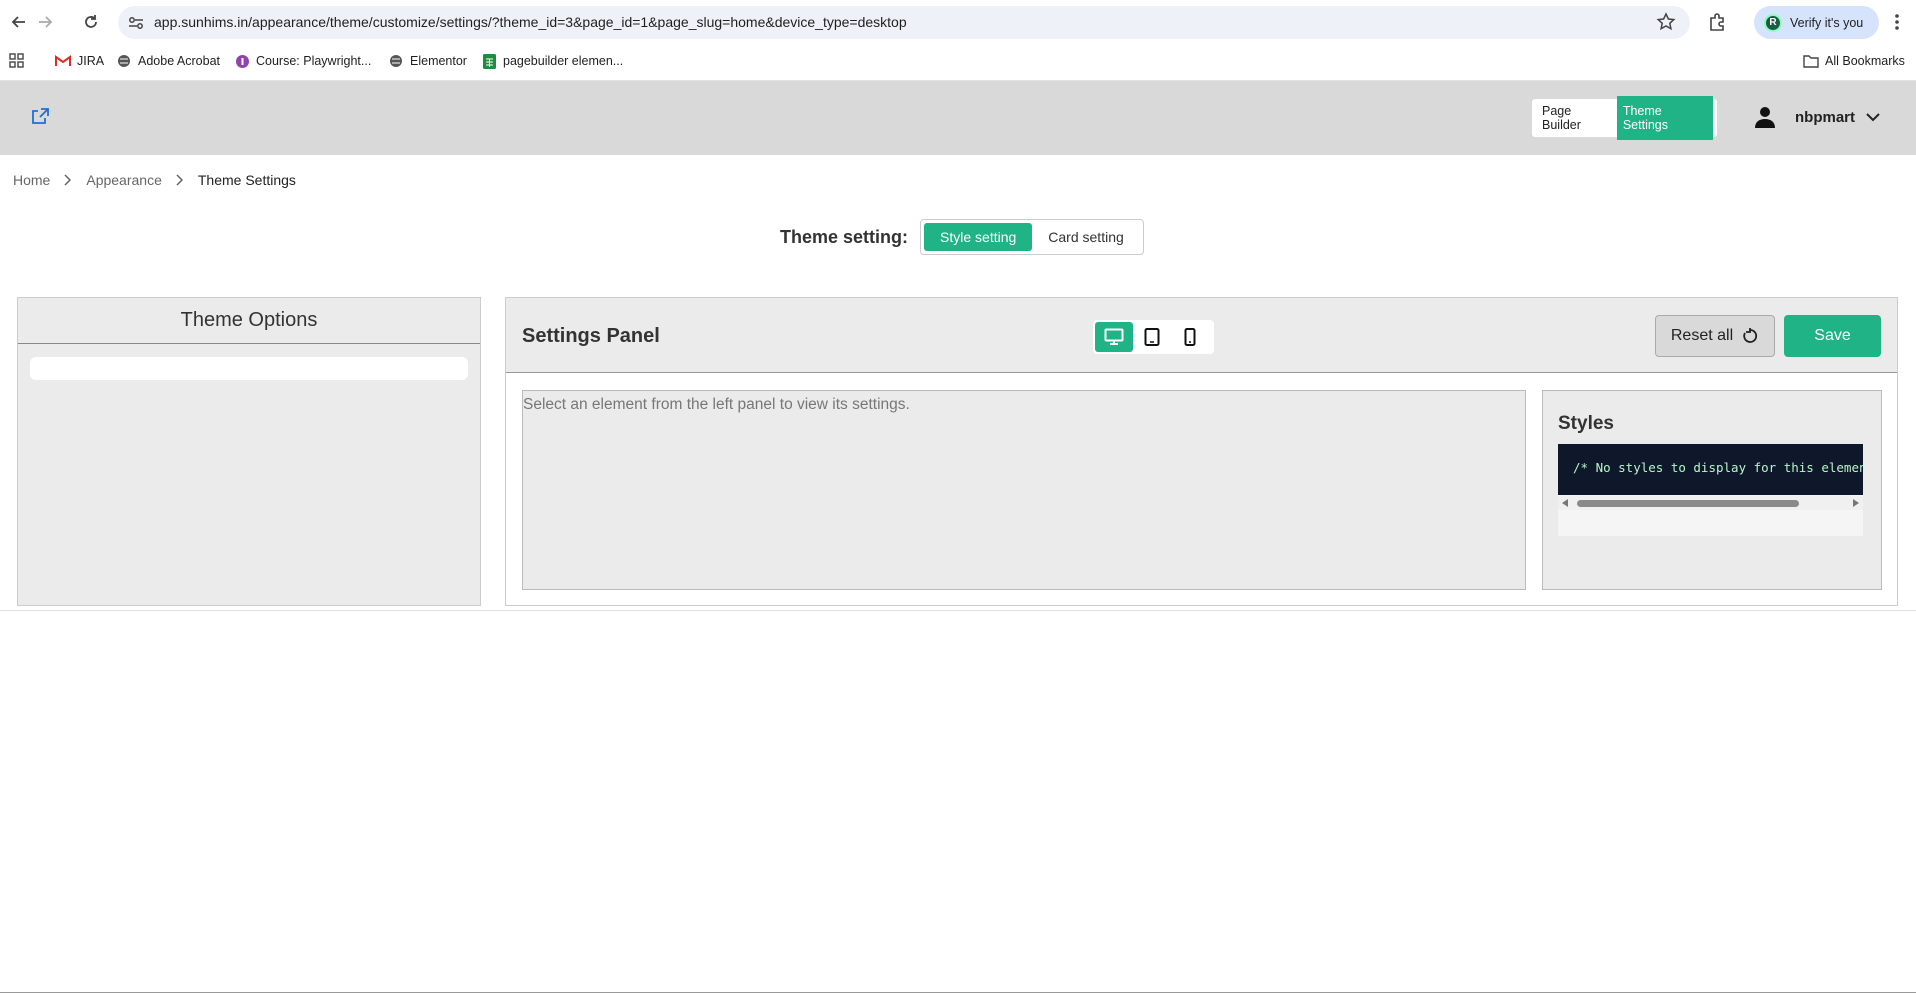 This screenshot has height=993, width=1916. I want to click on breadcrumb-theme-settings: Theme Settings, so click(246, 180).